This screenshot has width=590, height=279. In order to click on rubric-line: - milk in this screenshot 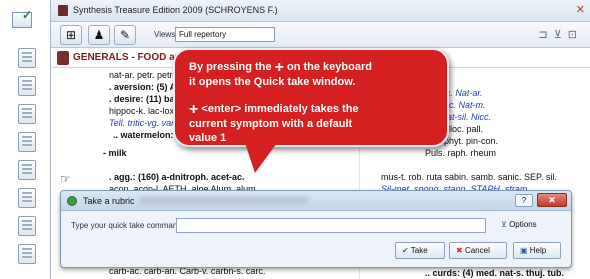, I will do `click(115, 153)`.